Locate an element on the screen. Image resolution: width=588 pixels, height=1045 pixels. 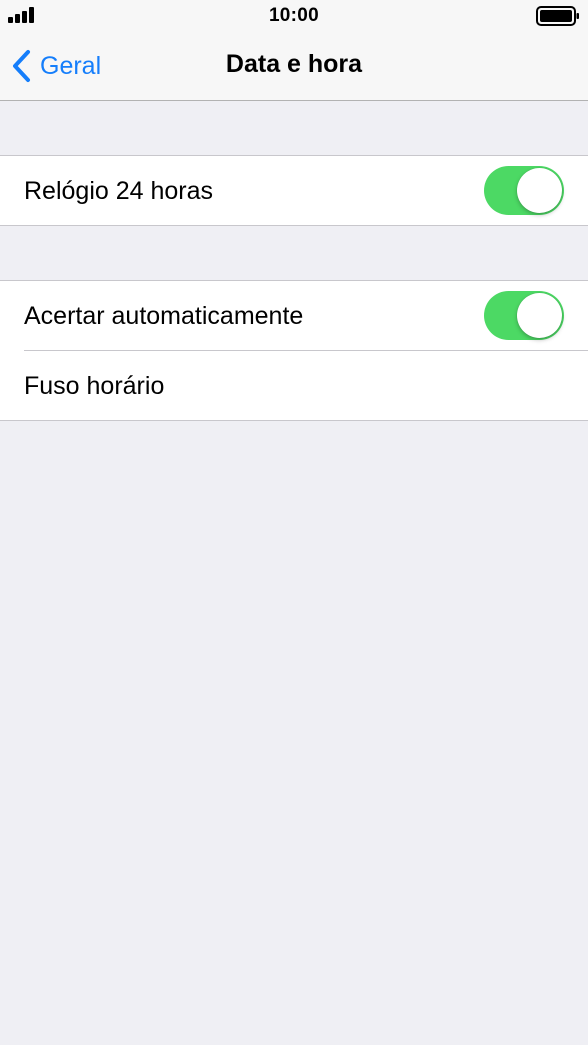
status-bar: 10:00 is located at coordinates (294, 16).